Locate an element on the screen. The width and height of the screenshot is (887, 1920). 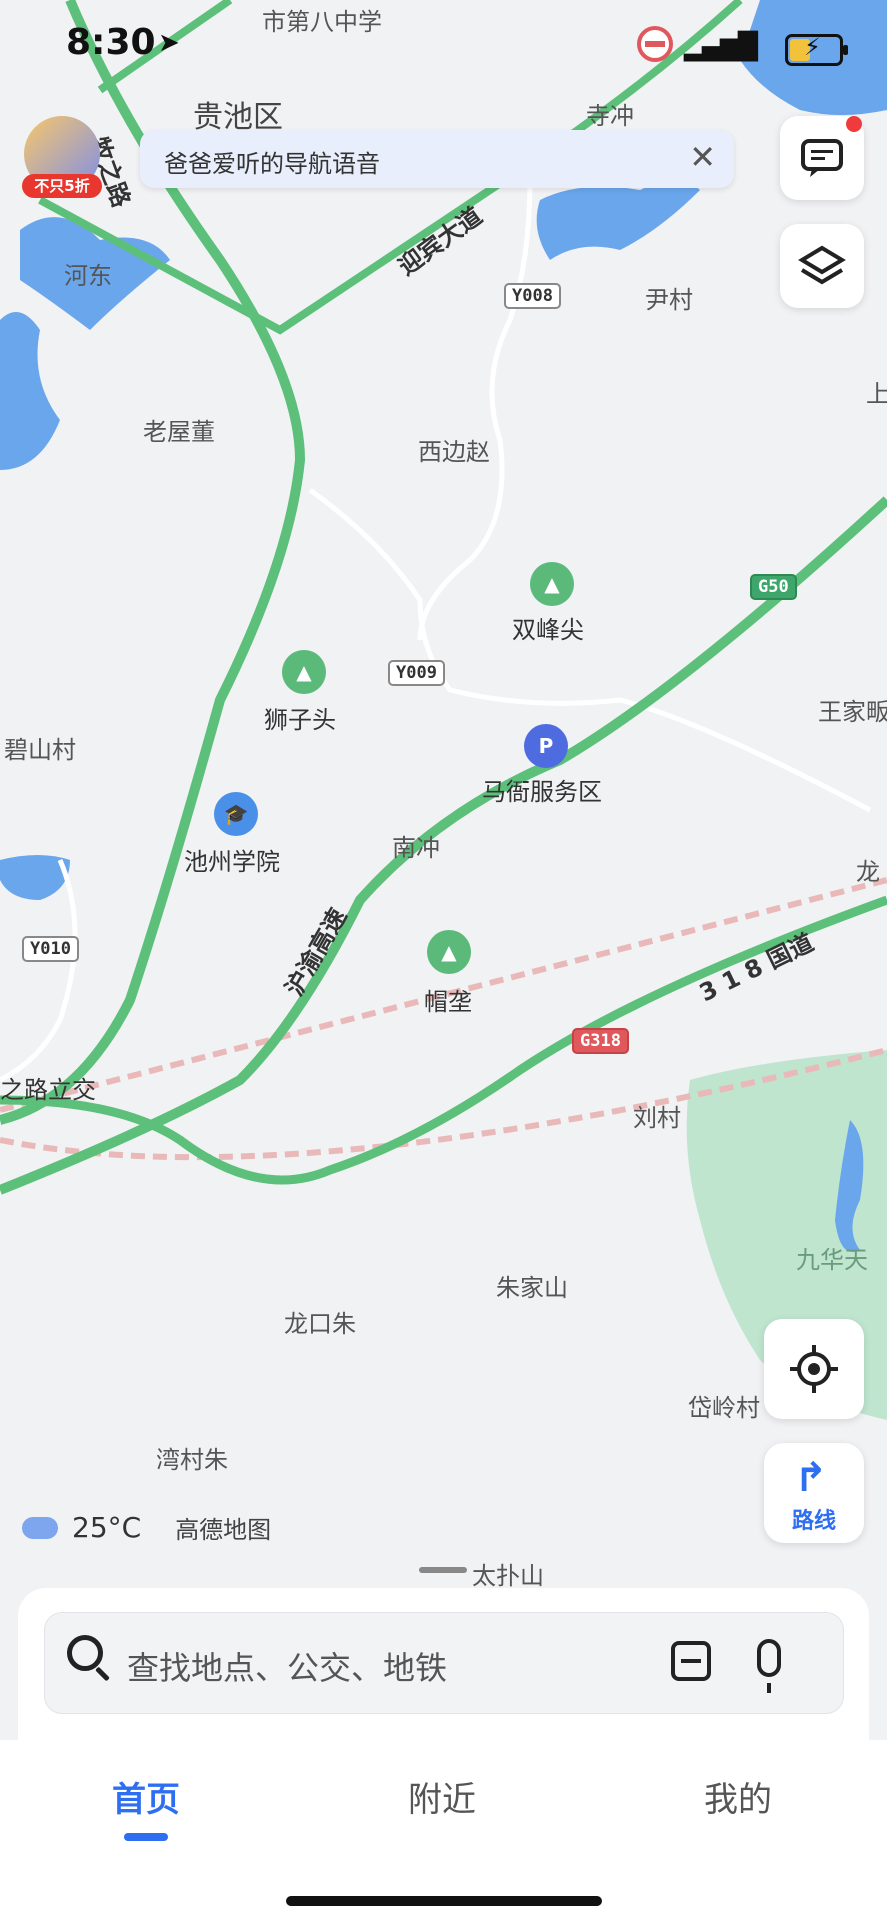
layers-button is located at coordinates (822, 266).